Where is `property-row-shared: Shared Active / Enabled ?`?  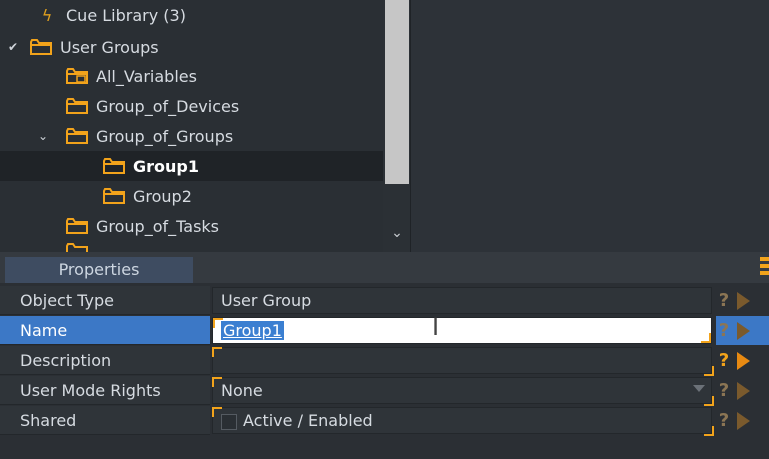
property-row-shared: Shared Active / Enabled ? is located at coordinates (384, 421).